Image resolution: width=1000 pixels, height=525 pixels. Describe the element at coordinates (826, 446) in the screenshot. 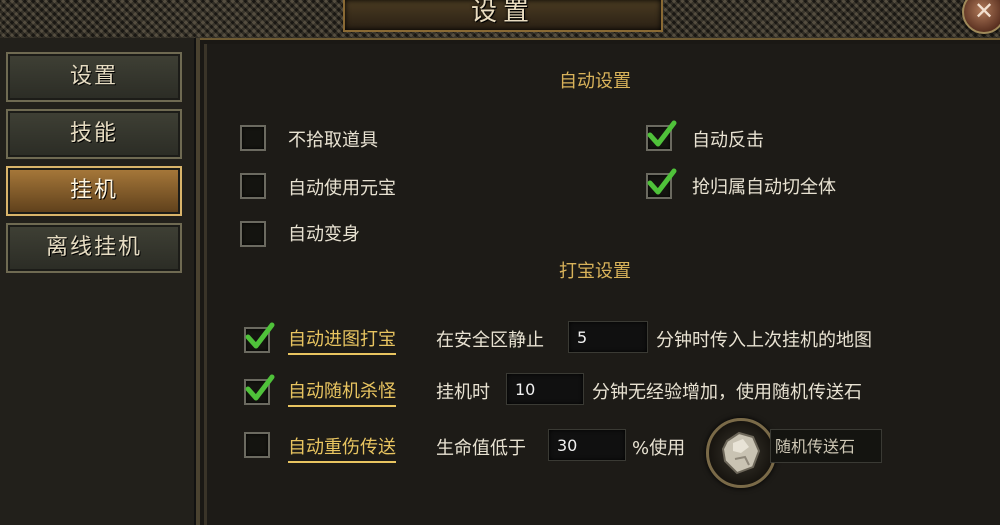

I see `teleport-item-name: 随机传送石` at that location.